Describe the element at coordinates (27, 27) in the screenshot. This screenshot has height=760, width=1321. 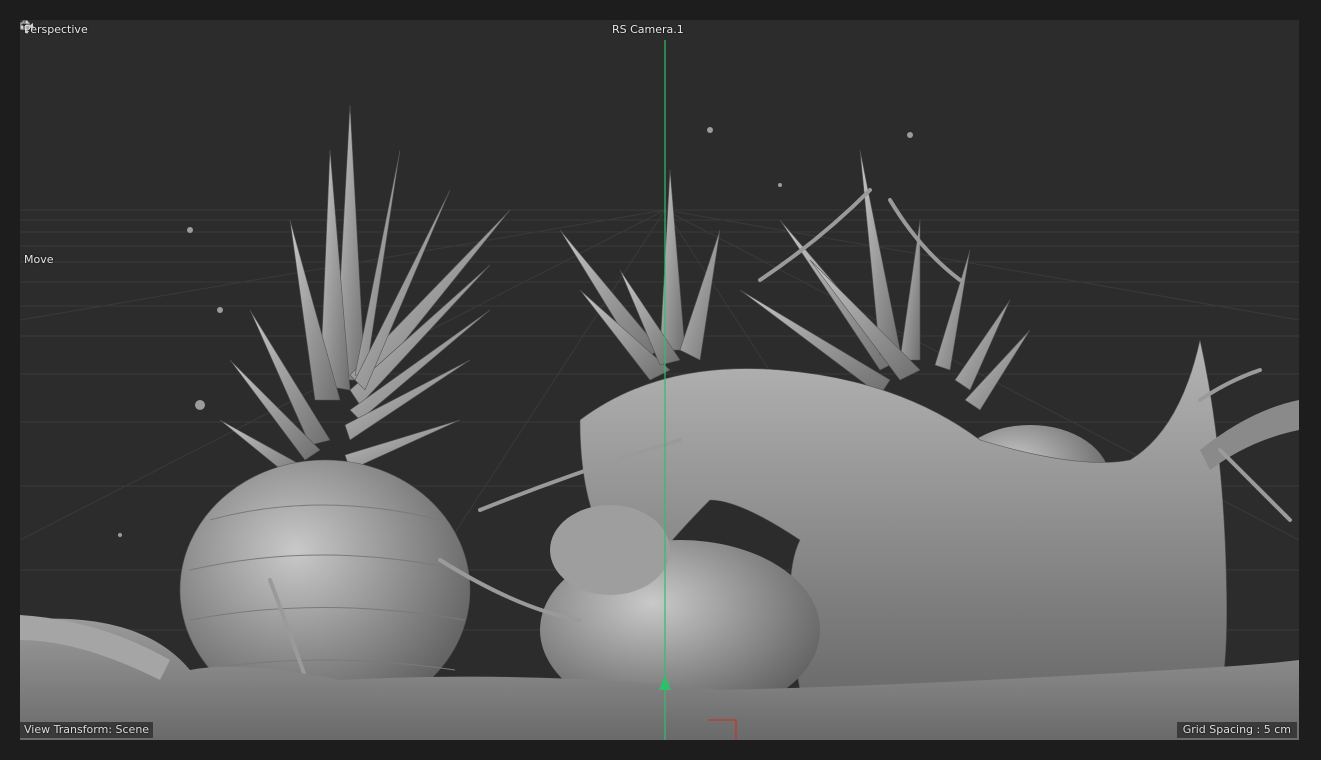
I see `move-arrows-icon` at that location.